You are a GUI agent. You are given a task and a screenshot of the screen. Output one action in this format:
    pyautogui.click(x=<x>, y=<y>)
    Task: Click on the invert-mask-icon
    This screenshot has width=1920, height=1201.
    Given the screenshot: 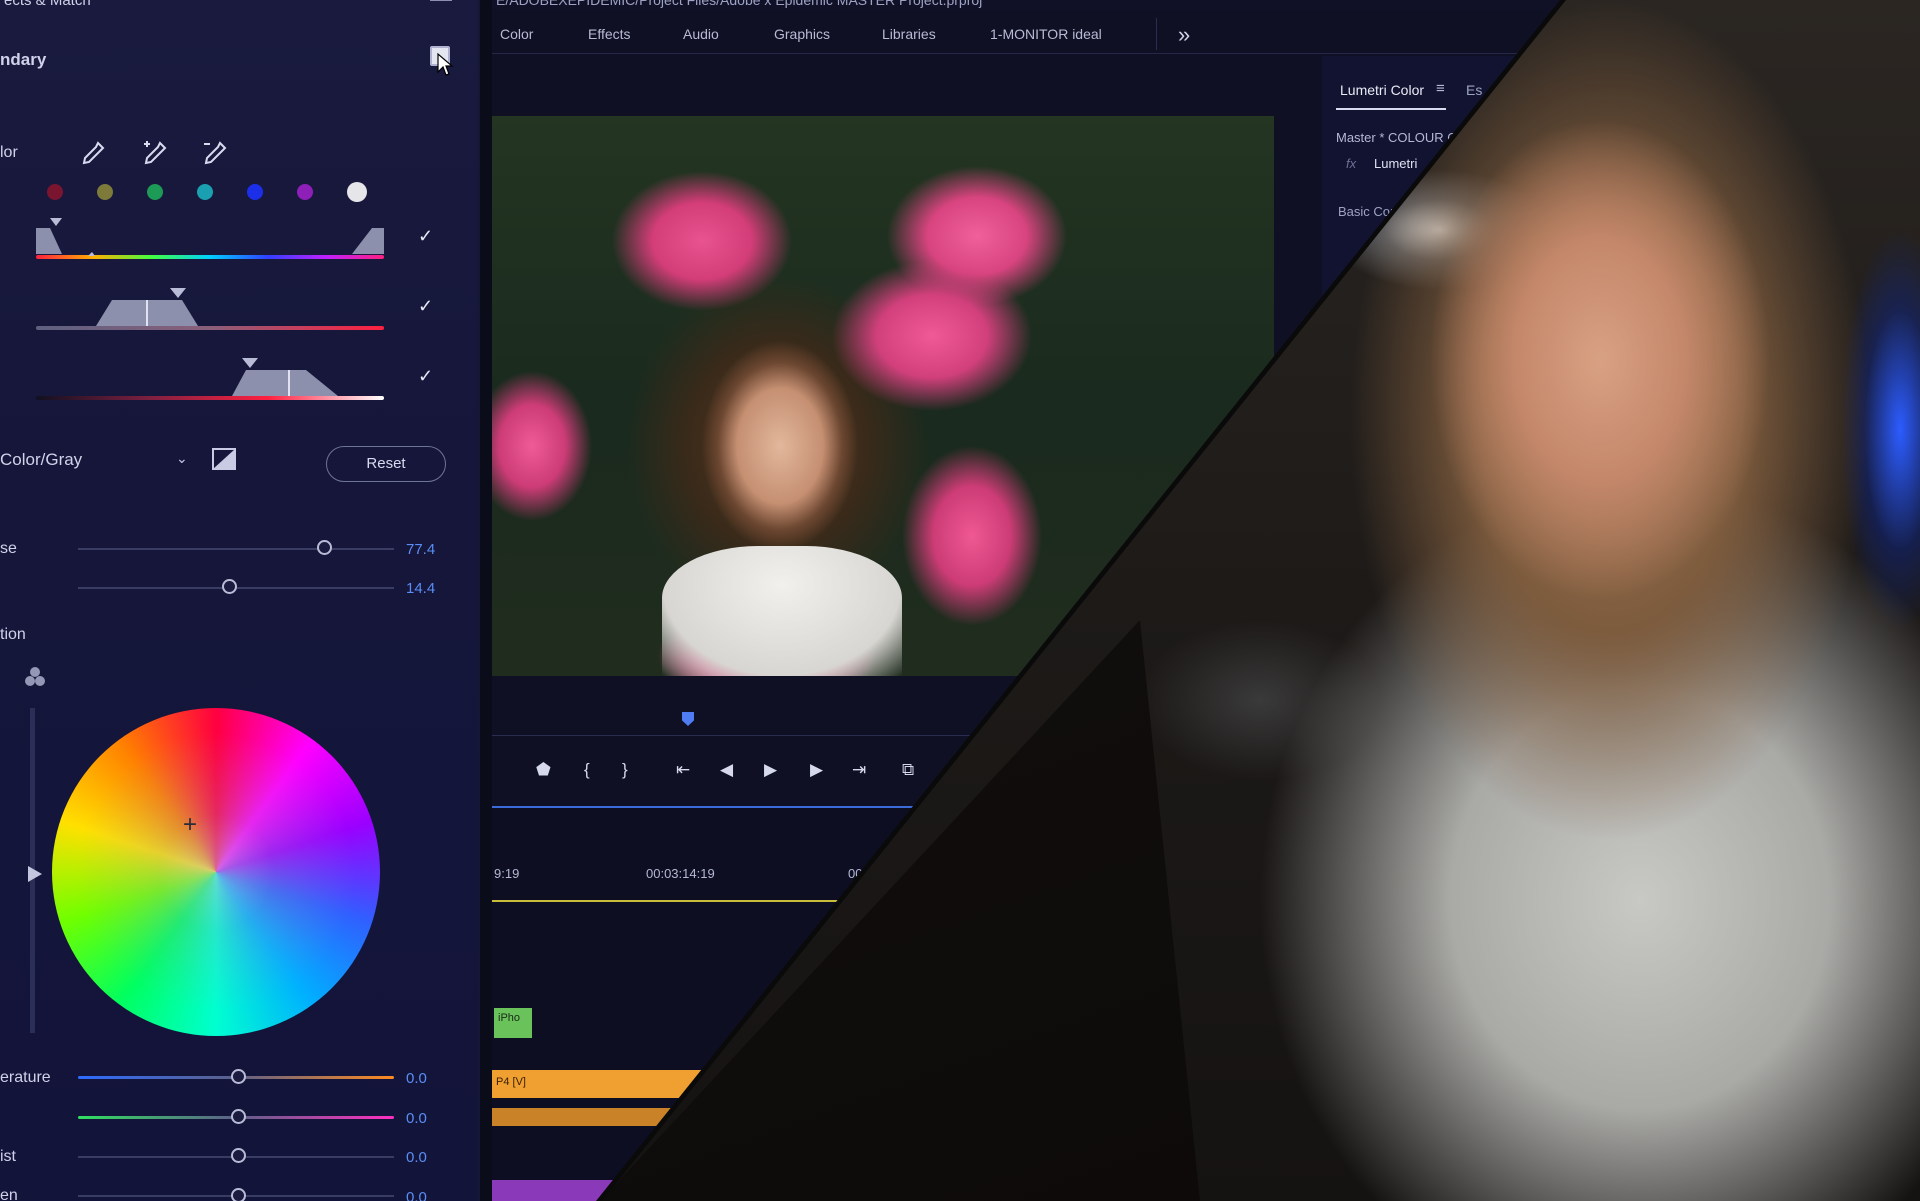 What is the action you would take?
    pyautogui.click(x=224, y=459)
    